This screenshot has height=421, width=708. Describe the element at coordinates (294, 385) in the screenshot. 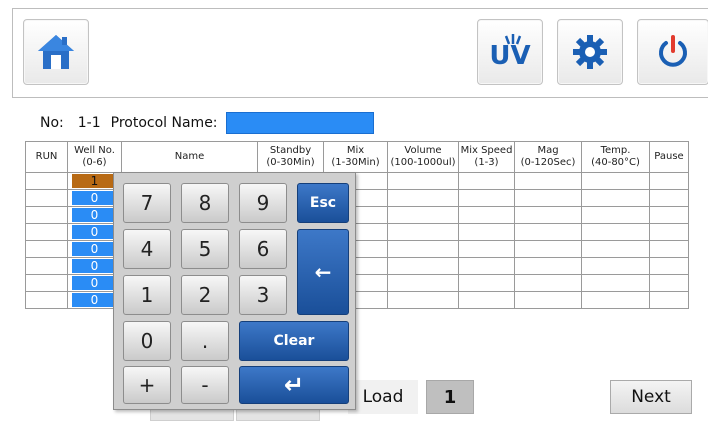

I see `enter-key: ↵` at that location.